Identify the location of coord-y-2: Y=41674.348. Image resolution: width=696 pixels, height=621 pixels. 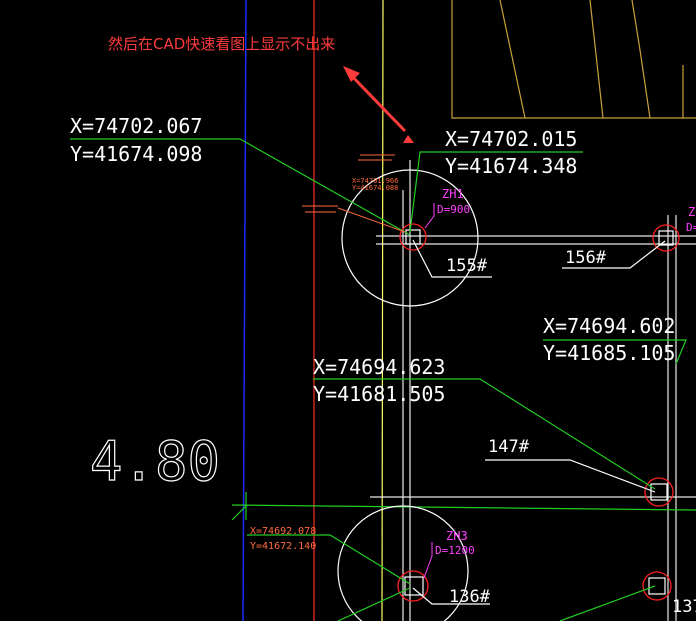
(511, 166).